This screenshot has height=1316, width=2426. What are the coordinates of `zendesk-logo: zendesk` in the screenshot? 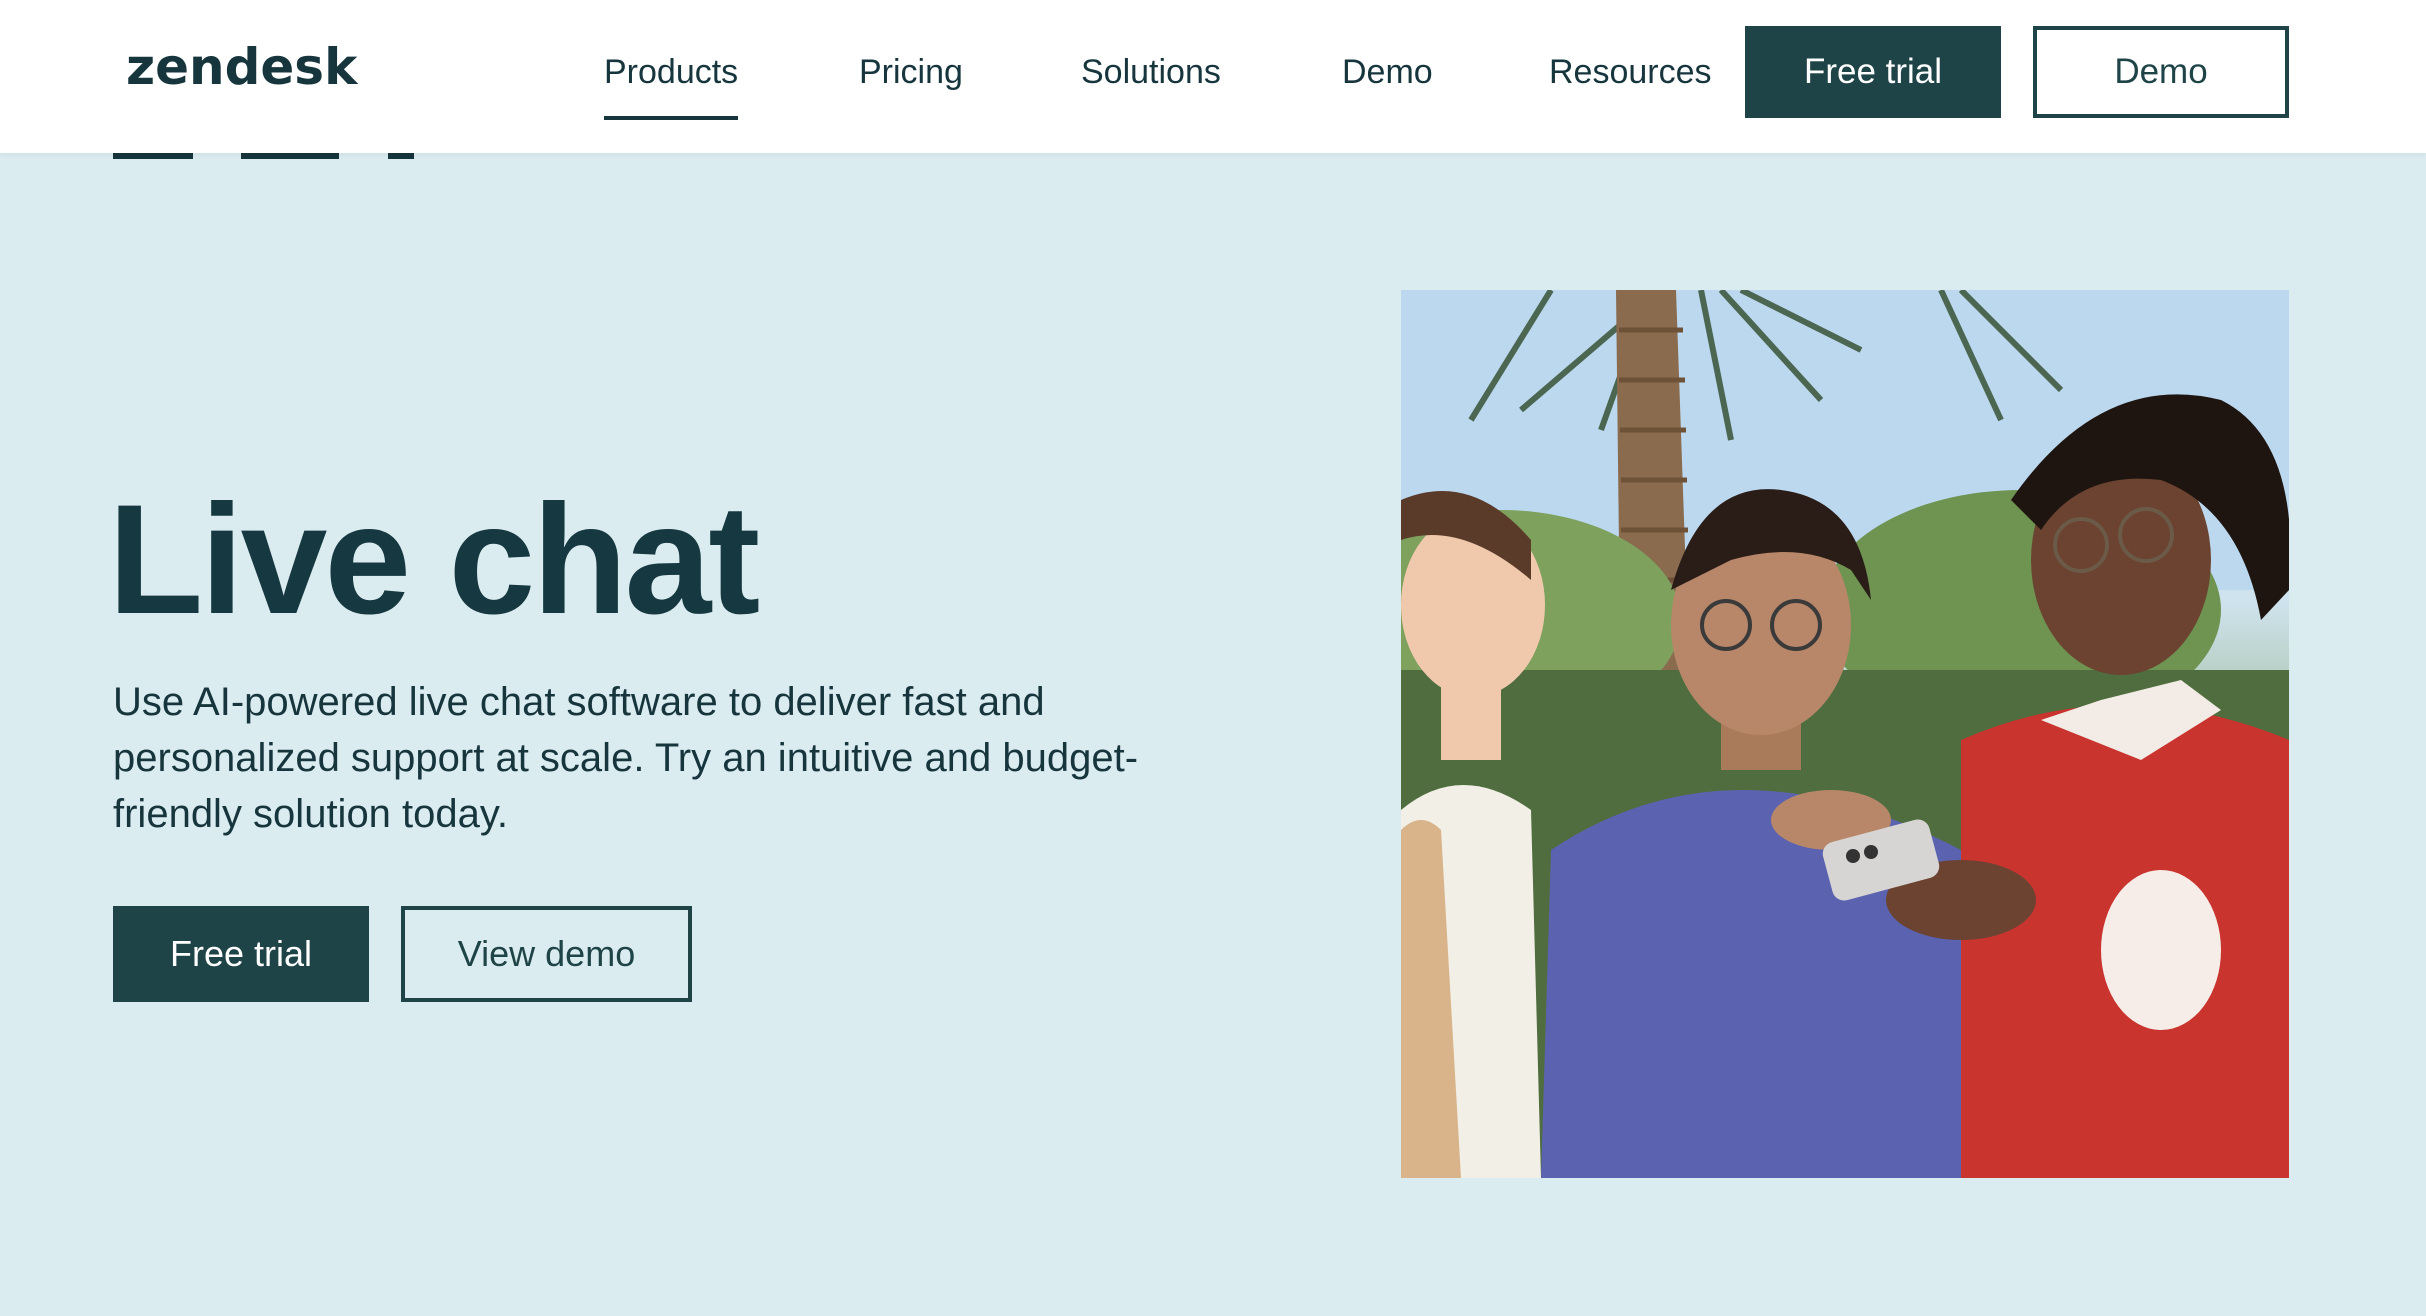 It's located at (241, 67).